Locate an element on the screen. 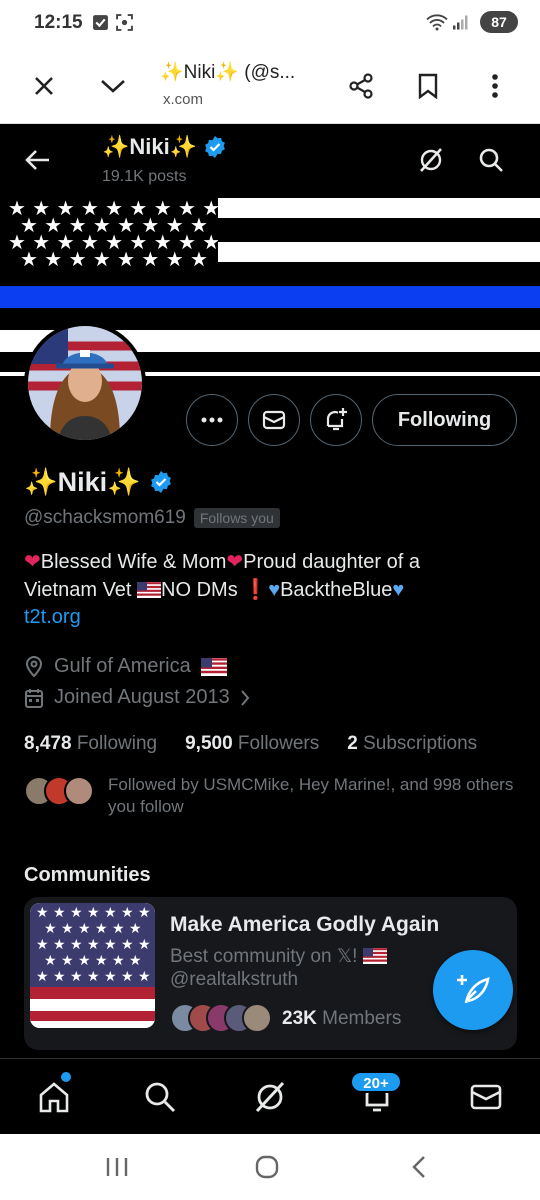 The image size is (540, 1200). grok-icon is located at coordinates (431, 160).